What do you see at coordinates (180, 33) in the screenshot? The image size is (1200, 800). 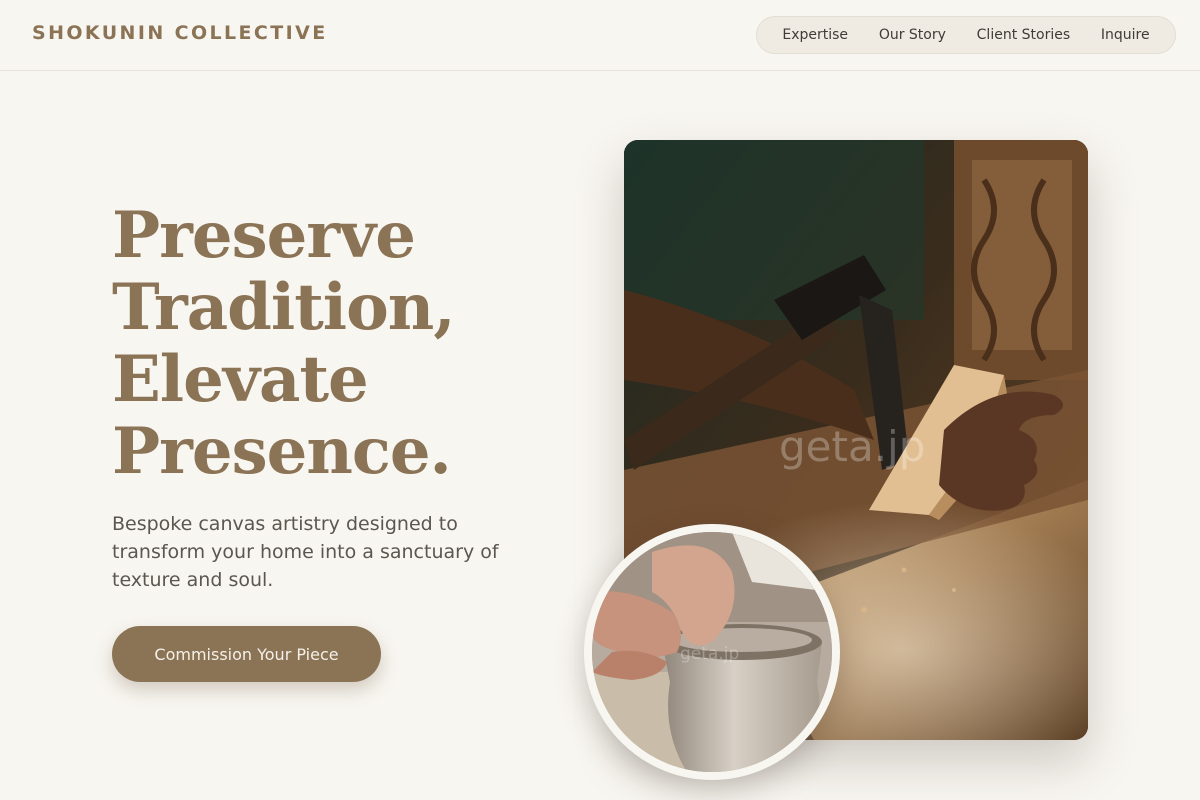 I see `brand-logo: SHOKUNIN COLLECTIVE` at bounding box center [180, 33].